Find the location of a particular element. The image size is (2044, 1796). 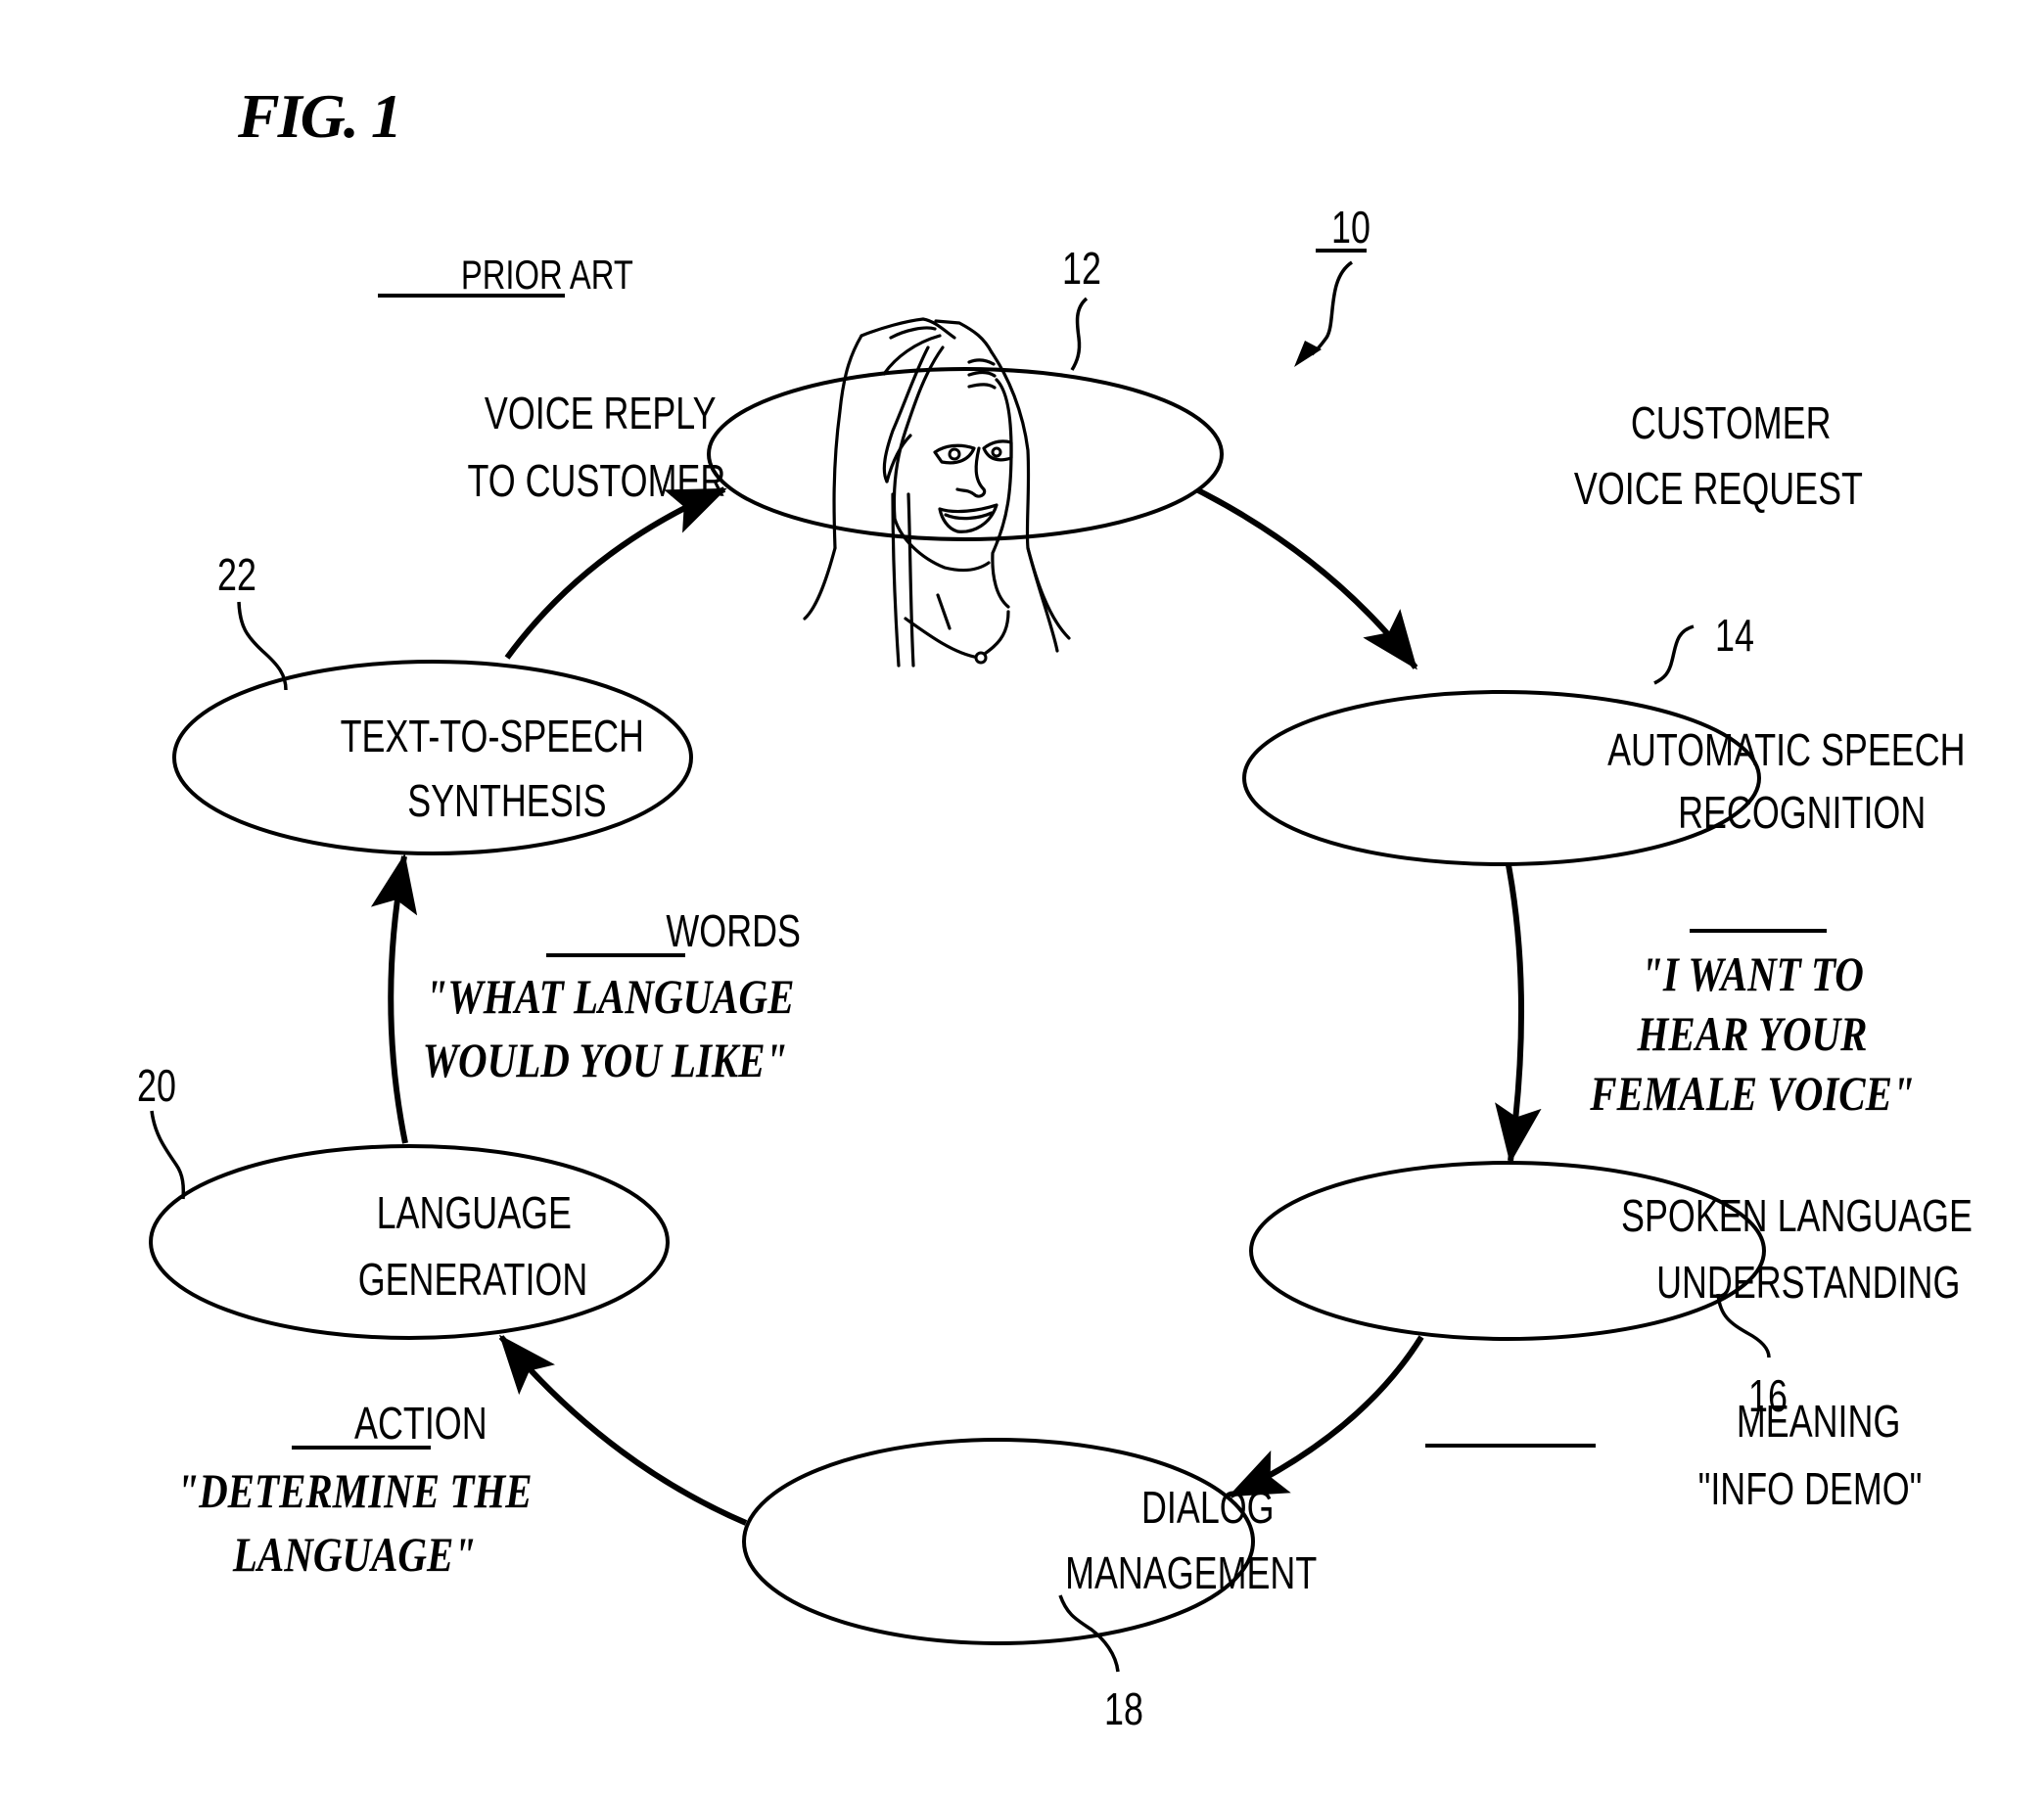

node-lg: LANGUAGE GENERATION 20 is located at coordinates (404, 1201).